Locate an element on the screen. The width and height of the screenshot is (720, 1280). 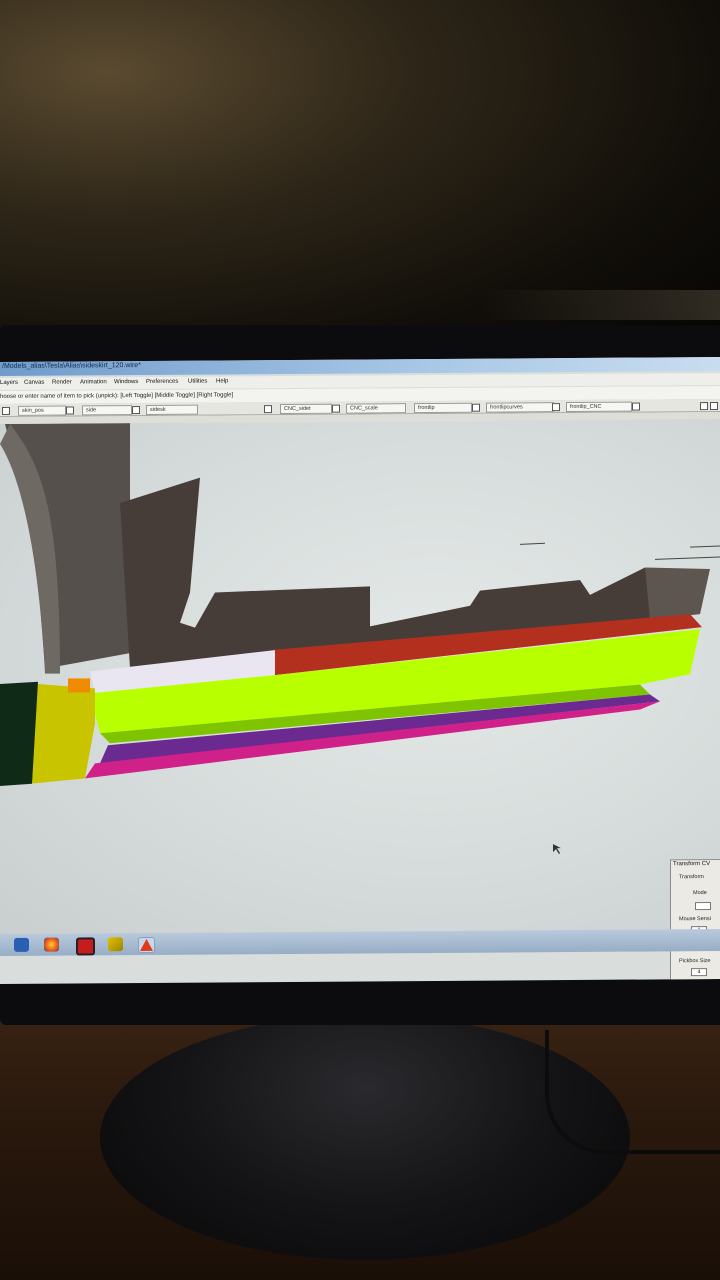
firefox-icon is located at coordinates (51, 944).